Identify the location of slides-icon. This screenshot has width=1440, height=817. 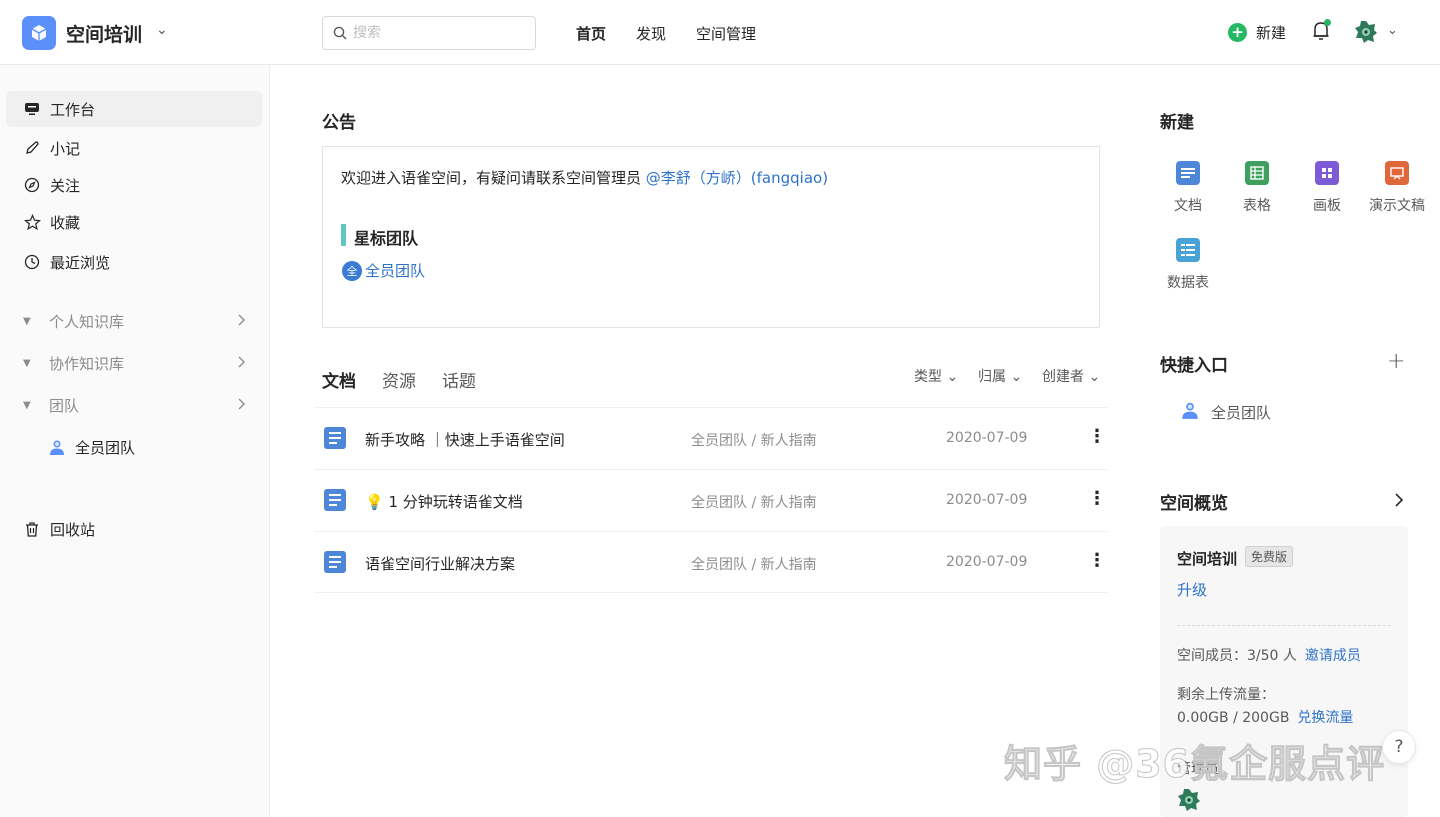
(1397, 173).